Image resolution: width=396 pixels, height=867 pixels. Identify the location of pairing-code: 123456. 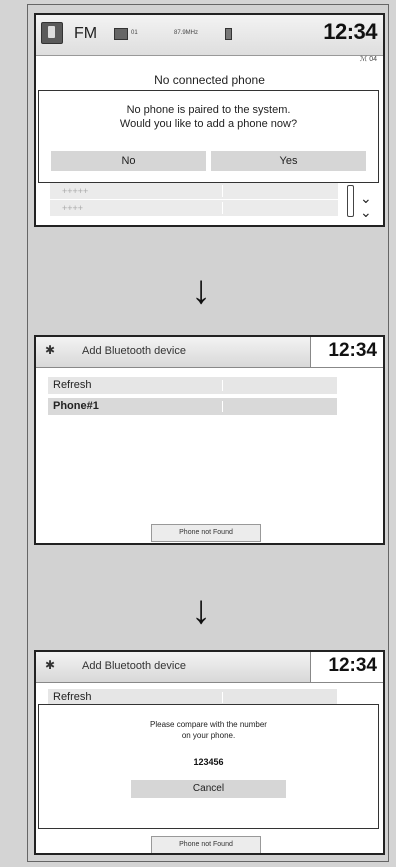
(208, 762).